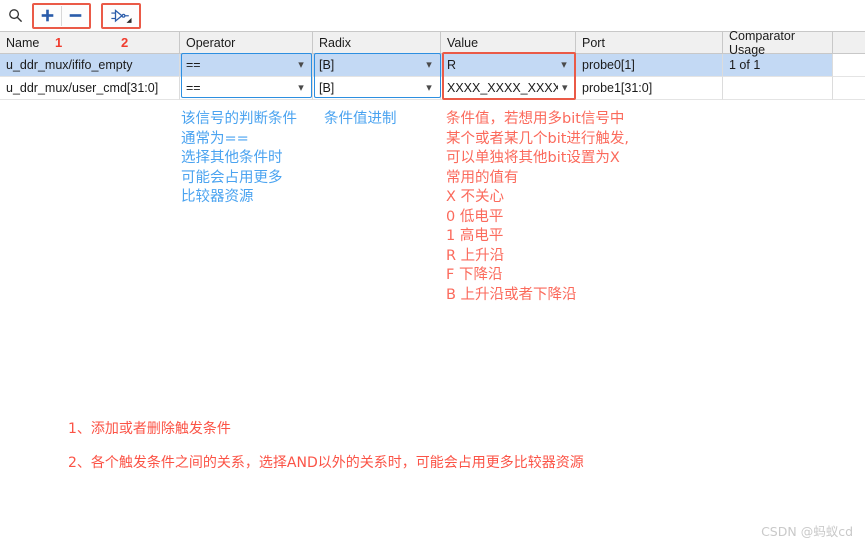 This screenshot has width=865, height=550. I want to click on trigger-logic-group, so click(121, 15).